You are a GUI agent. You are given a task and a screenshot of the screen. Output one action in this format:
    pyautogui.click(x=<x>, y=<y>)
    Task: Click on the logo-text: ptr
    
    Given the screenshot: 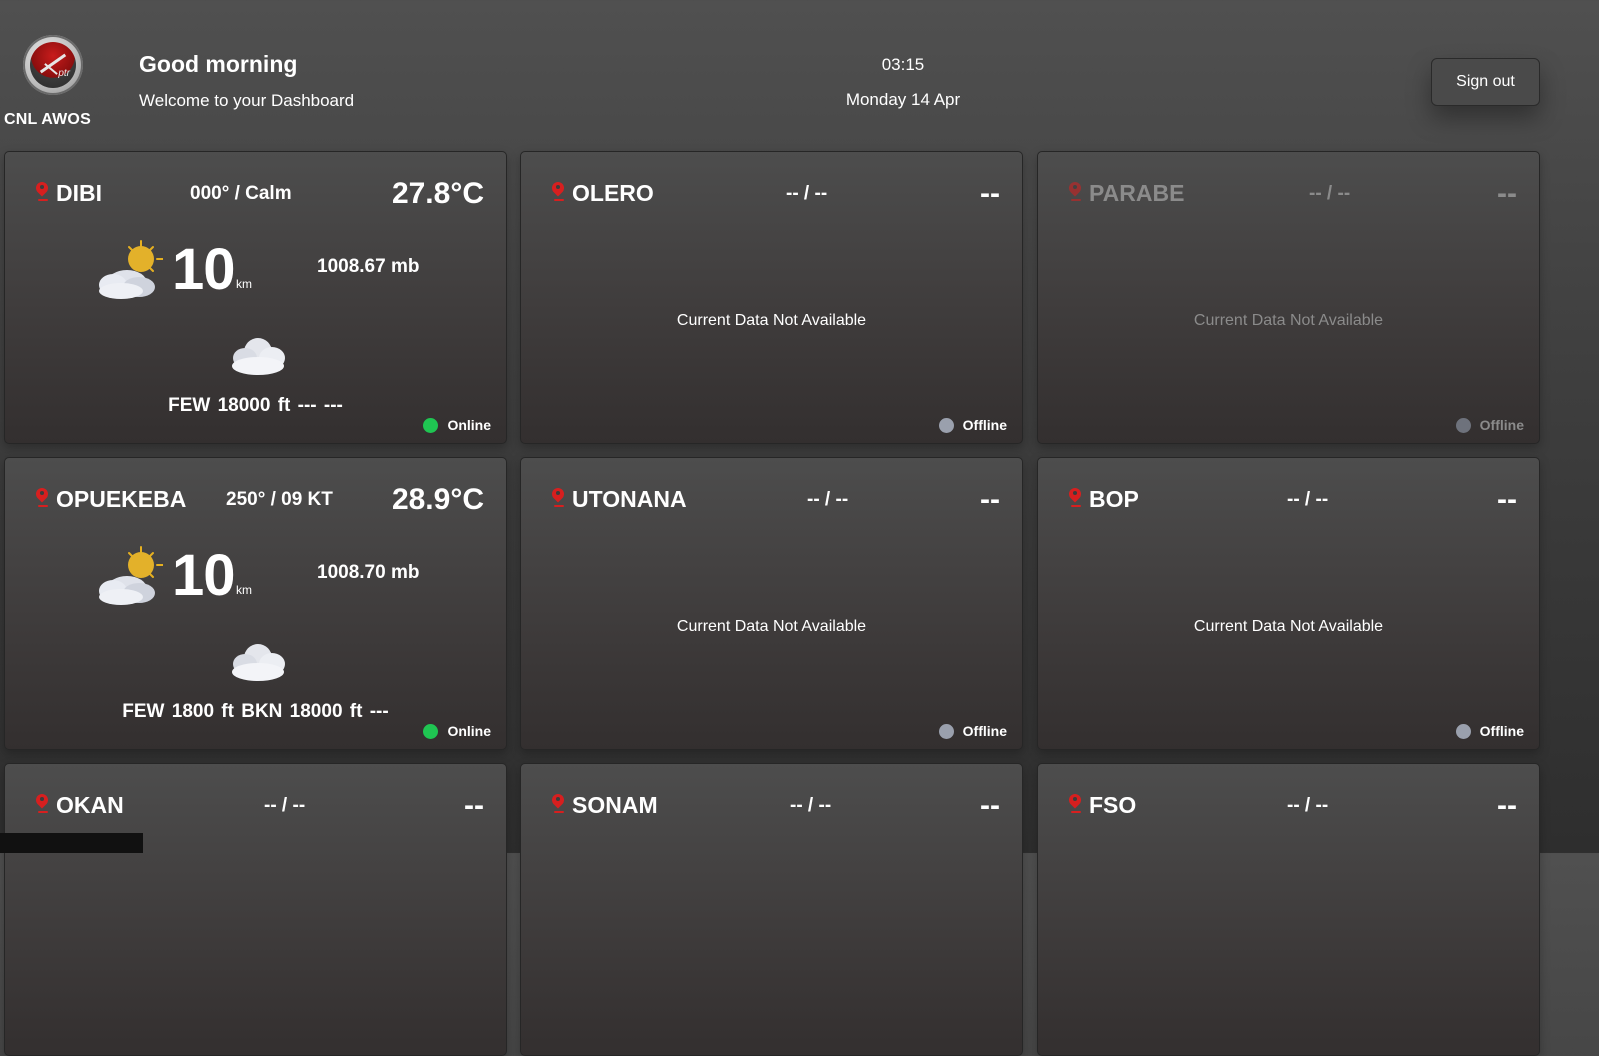 What is the action you would take?
    pyautogui.click(x=64, y=73)
    